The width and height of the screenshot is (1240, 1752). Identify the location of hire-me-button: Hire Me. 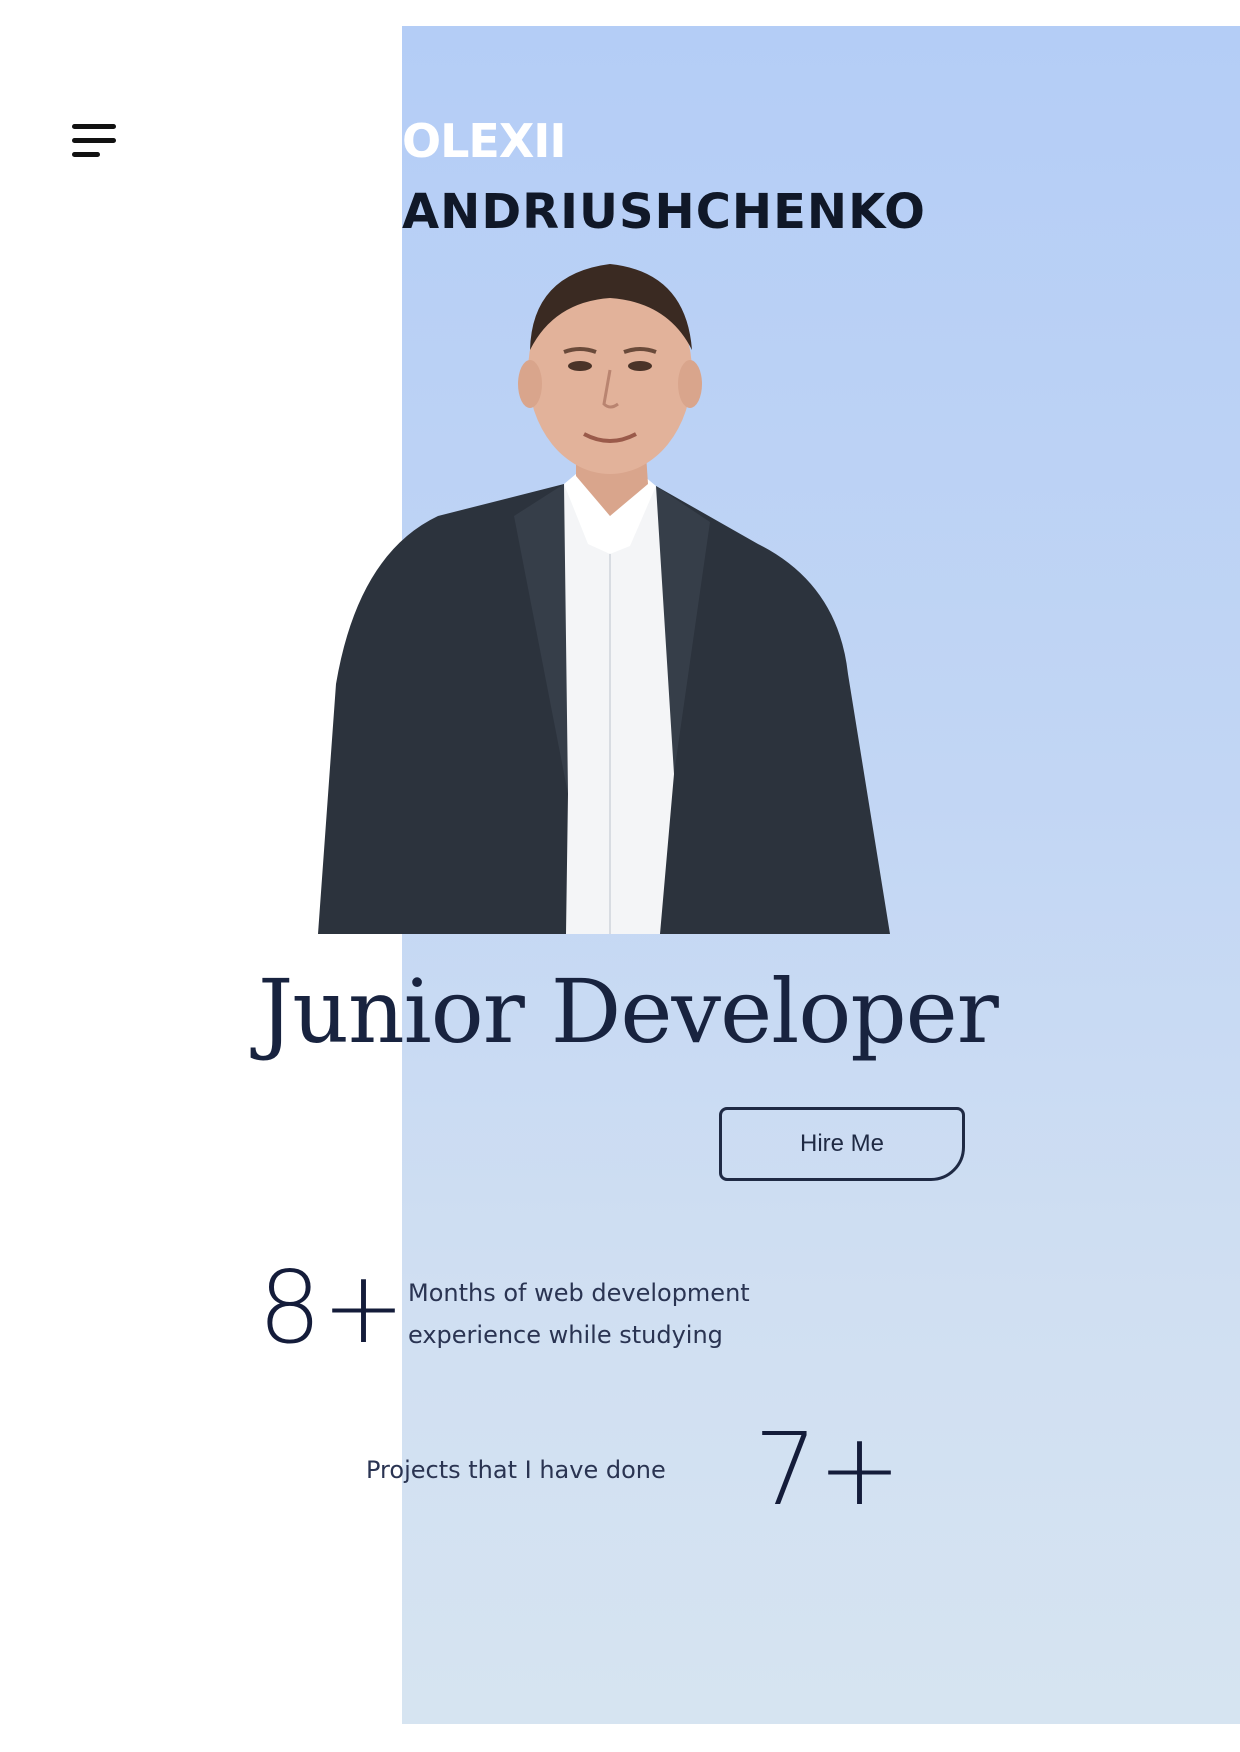
(842, 1144).